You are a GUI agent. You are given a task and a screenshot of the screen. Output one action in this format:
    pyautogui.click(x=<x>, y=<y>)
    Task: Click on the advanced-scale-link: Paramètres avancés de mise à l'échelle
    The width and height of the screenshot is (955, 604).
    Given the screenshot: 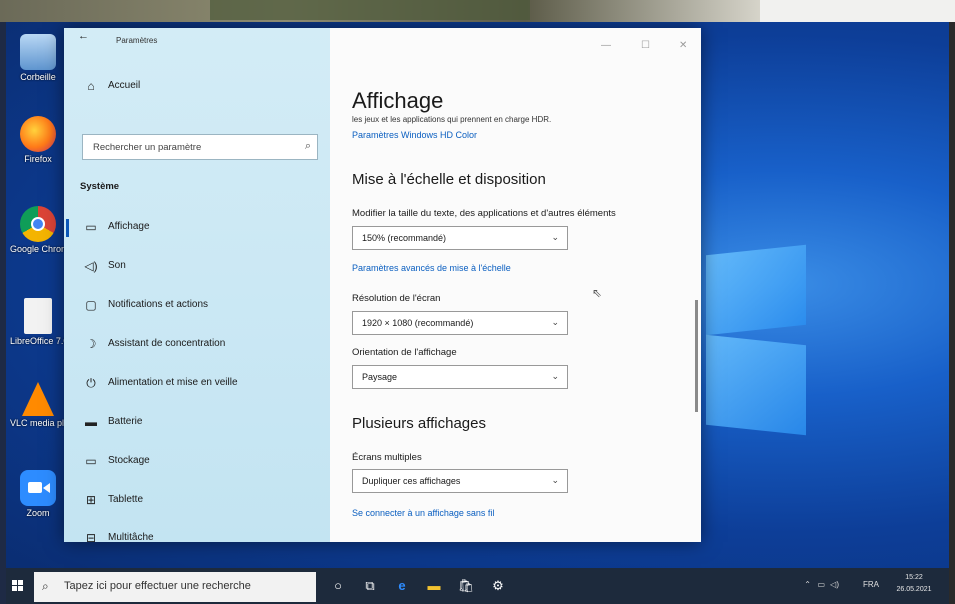 What is the action you would take?
    pyautogui.click(x=431, y=268)
    